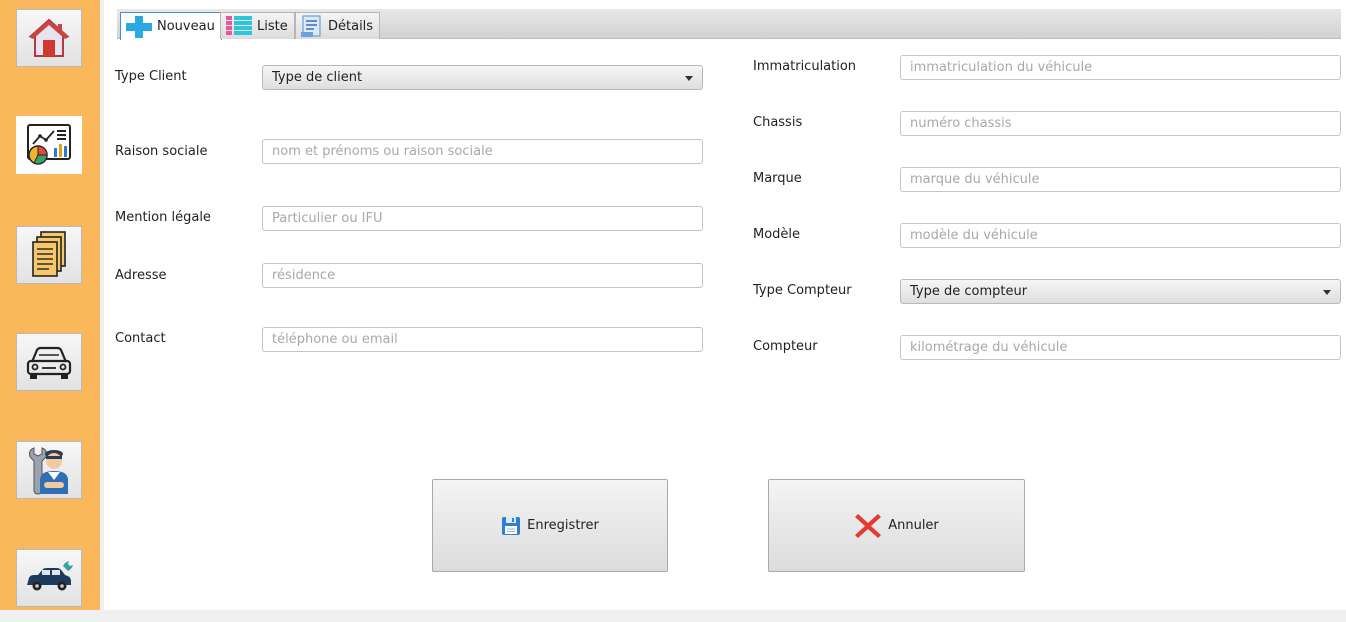 The width and height of the screenshot is (1346, 622). Describe the element at coordinates (969, 291) in the screenshot. I see `type-compteur-selected: Type de compteur` at that location.